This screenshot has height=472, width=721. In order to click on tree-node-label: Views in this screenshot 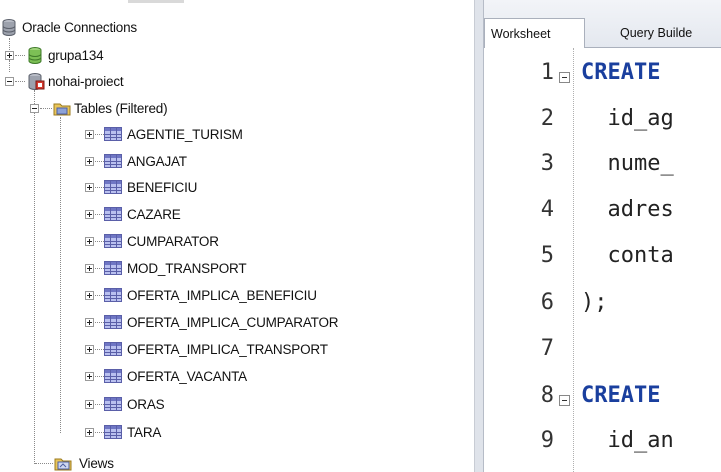, I will do `click(96, 463)`.